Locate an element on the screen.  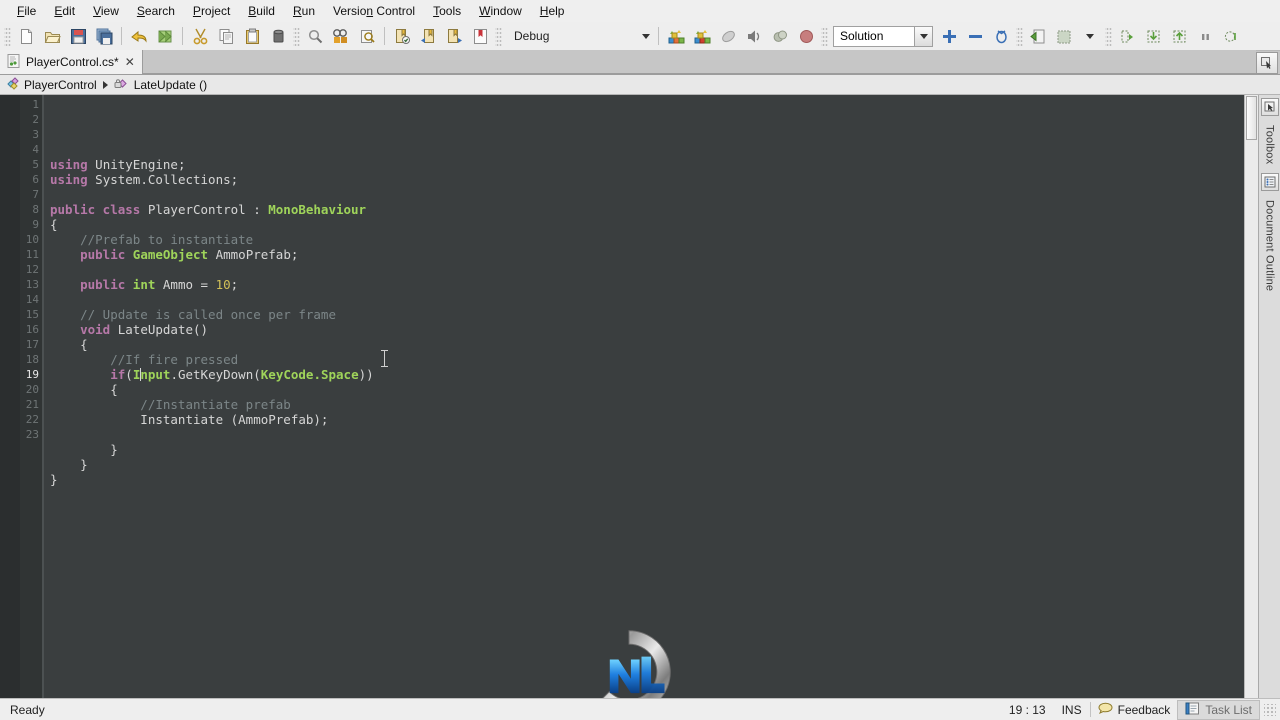
new-file-icon is located at coordinates (26, 36).